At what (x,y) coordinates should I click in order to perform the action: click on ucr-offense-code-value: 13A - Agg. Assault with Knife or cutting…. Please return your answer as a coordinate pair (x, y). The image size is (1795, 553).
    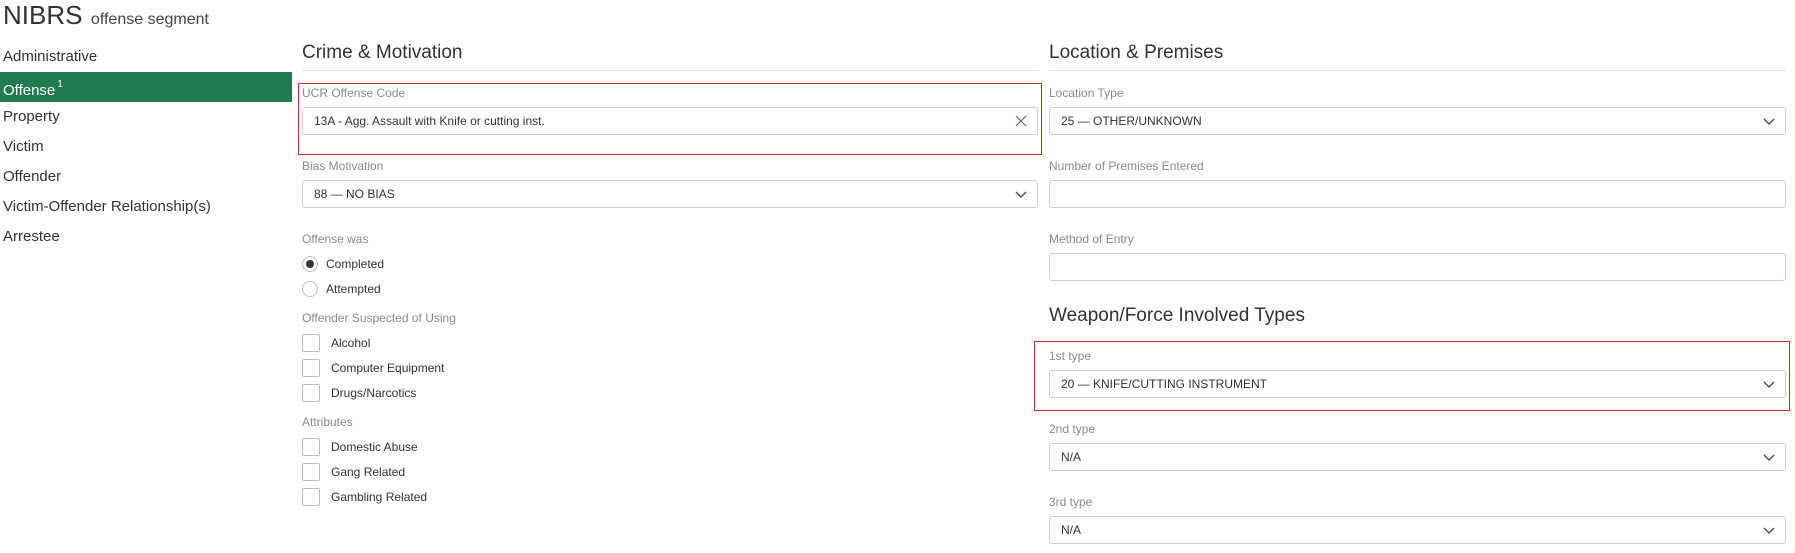
    Looking at the image, I should click on (429, 121).